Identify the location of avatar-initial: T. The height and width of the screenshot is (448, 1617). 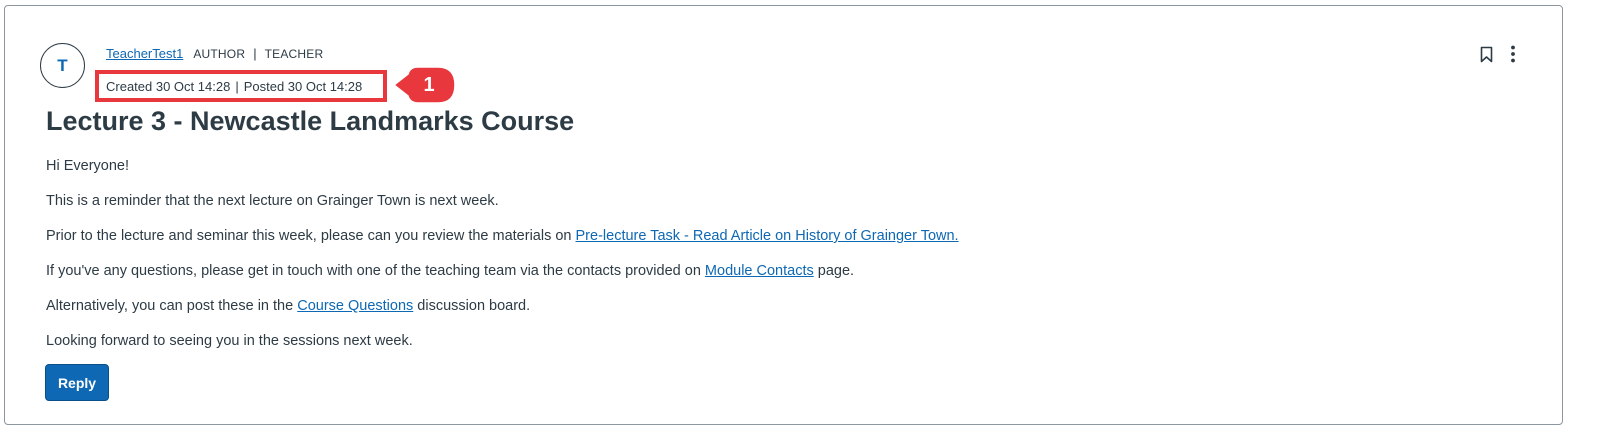
(62, 65).